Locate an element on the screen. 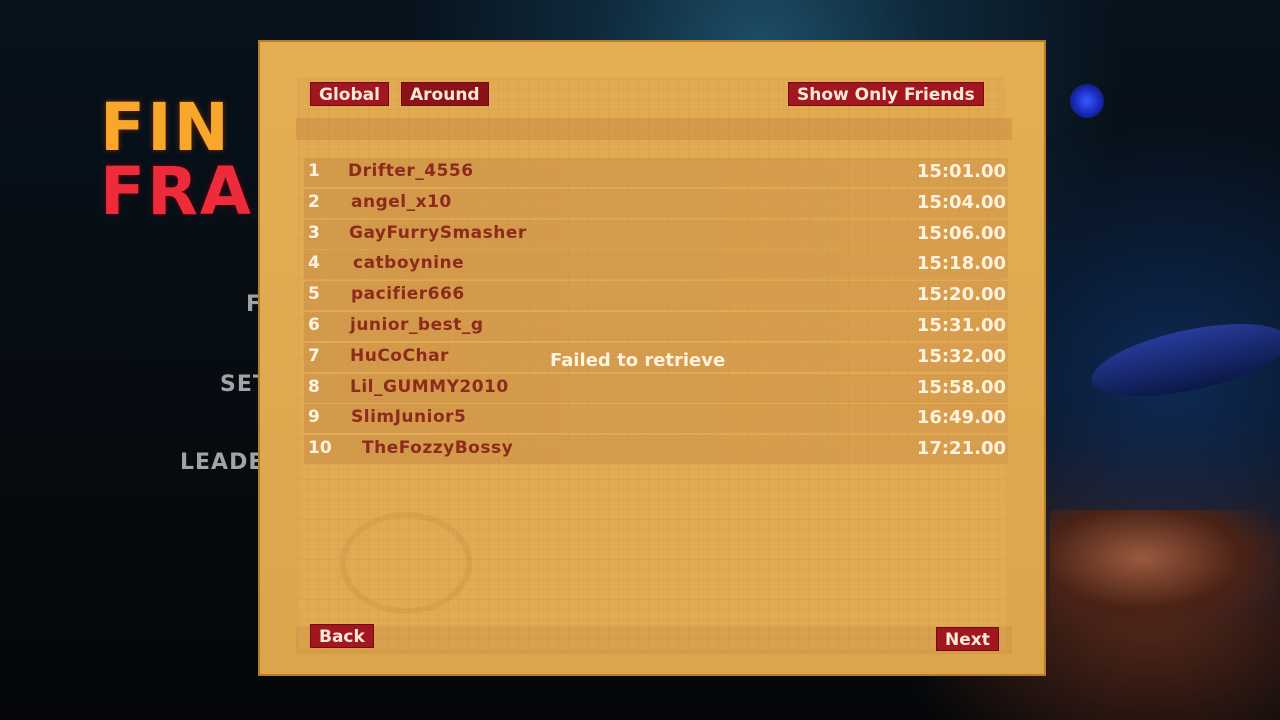 This screenshot has width=1280, height=720. game-logo: FIN FRA is located at coordinates (176, 159).